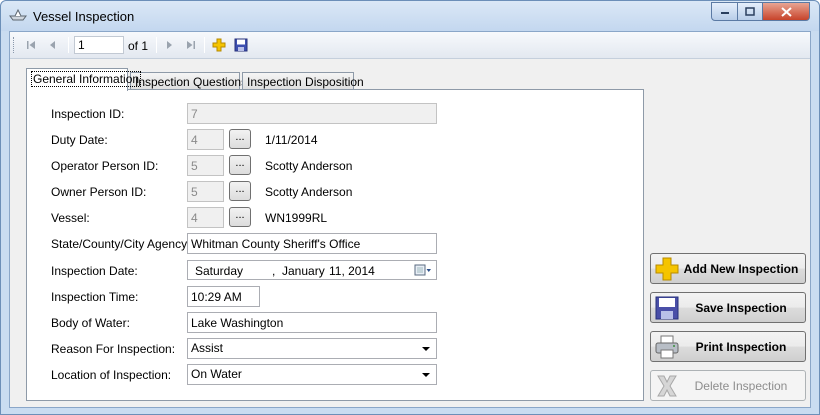  I want to click on owner-person-id-label: Owner Person ID:, so click(99, 192).